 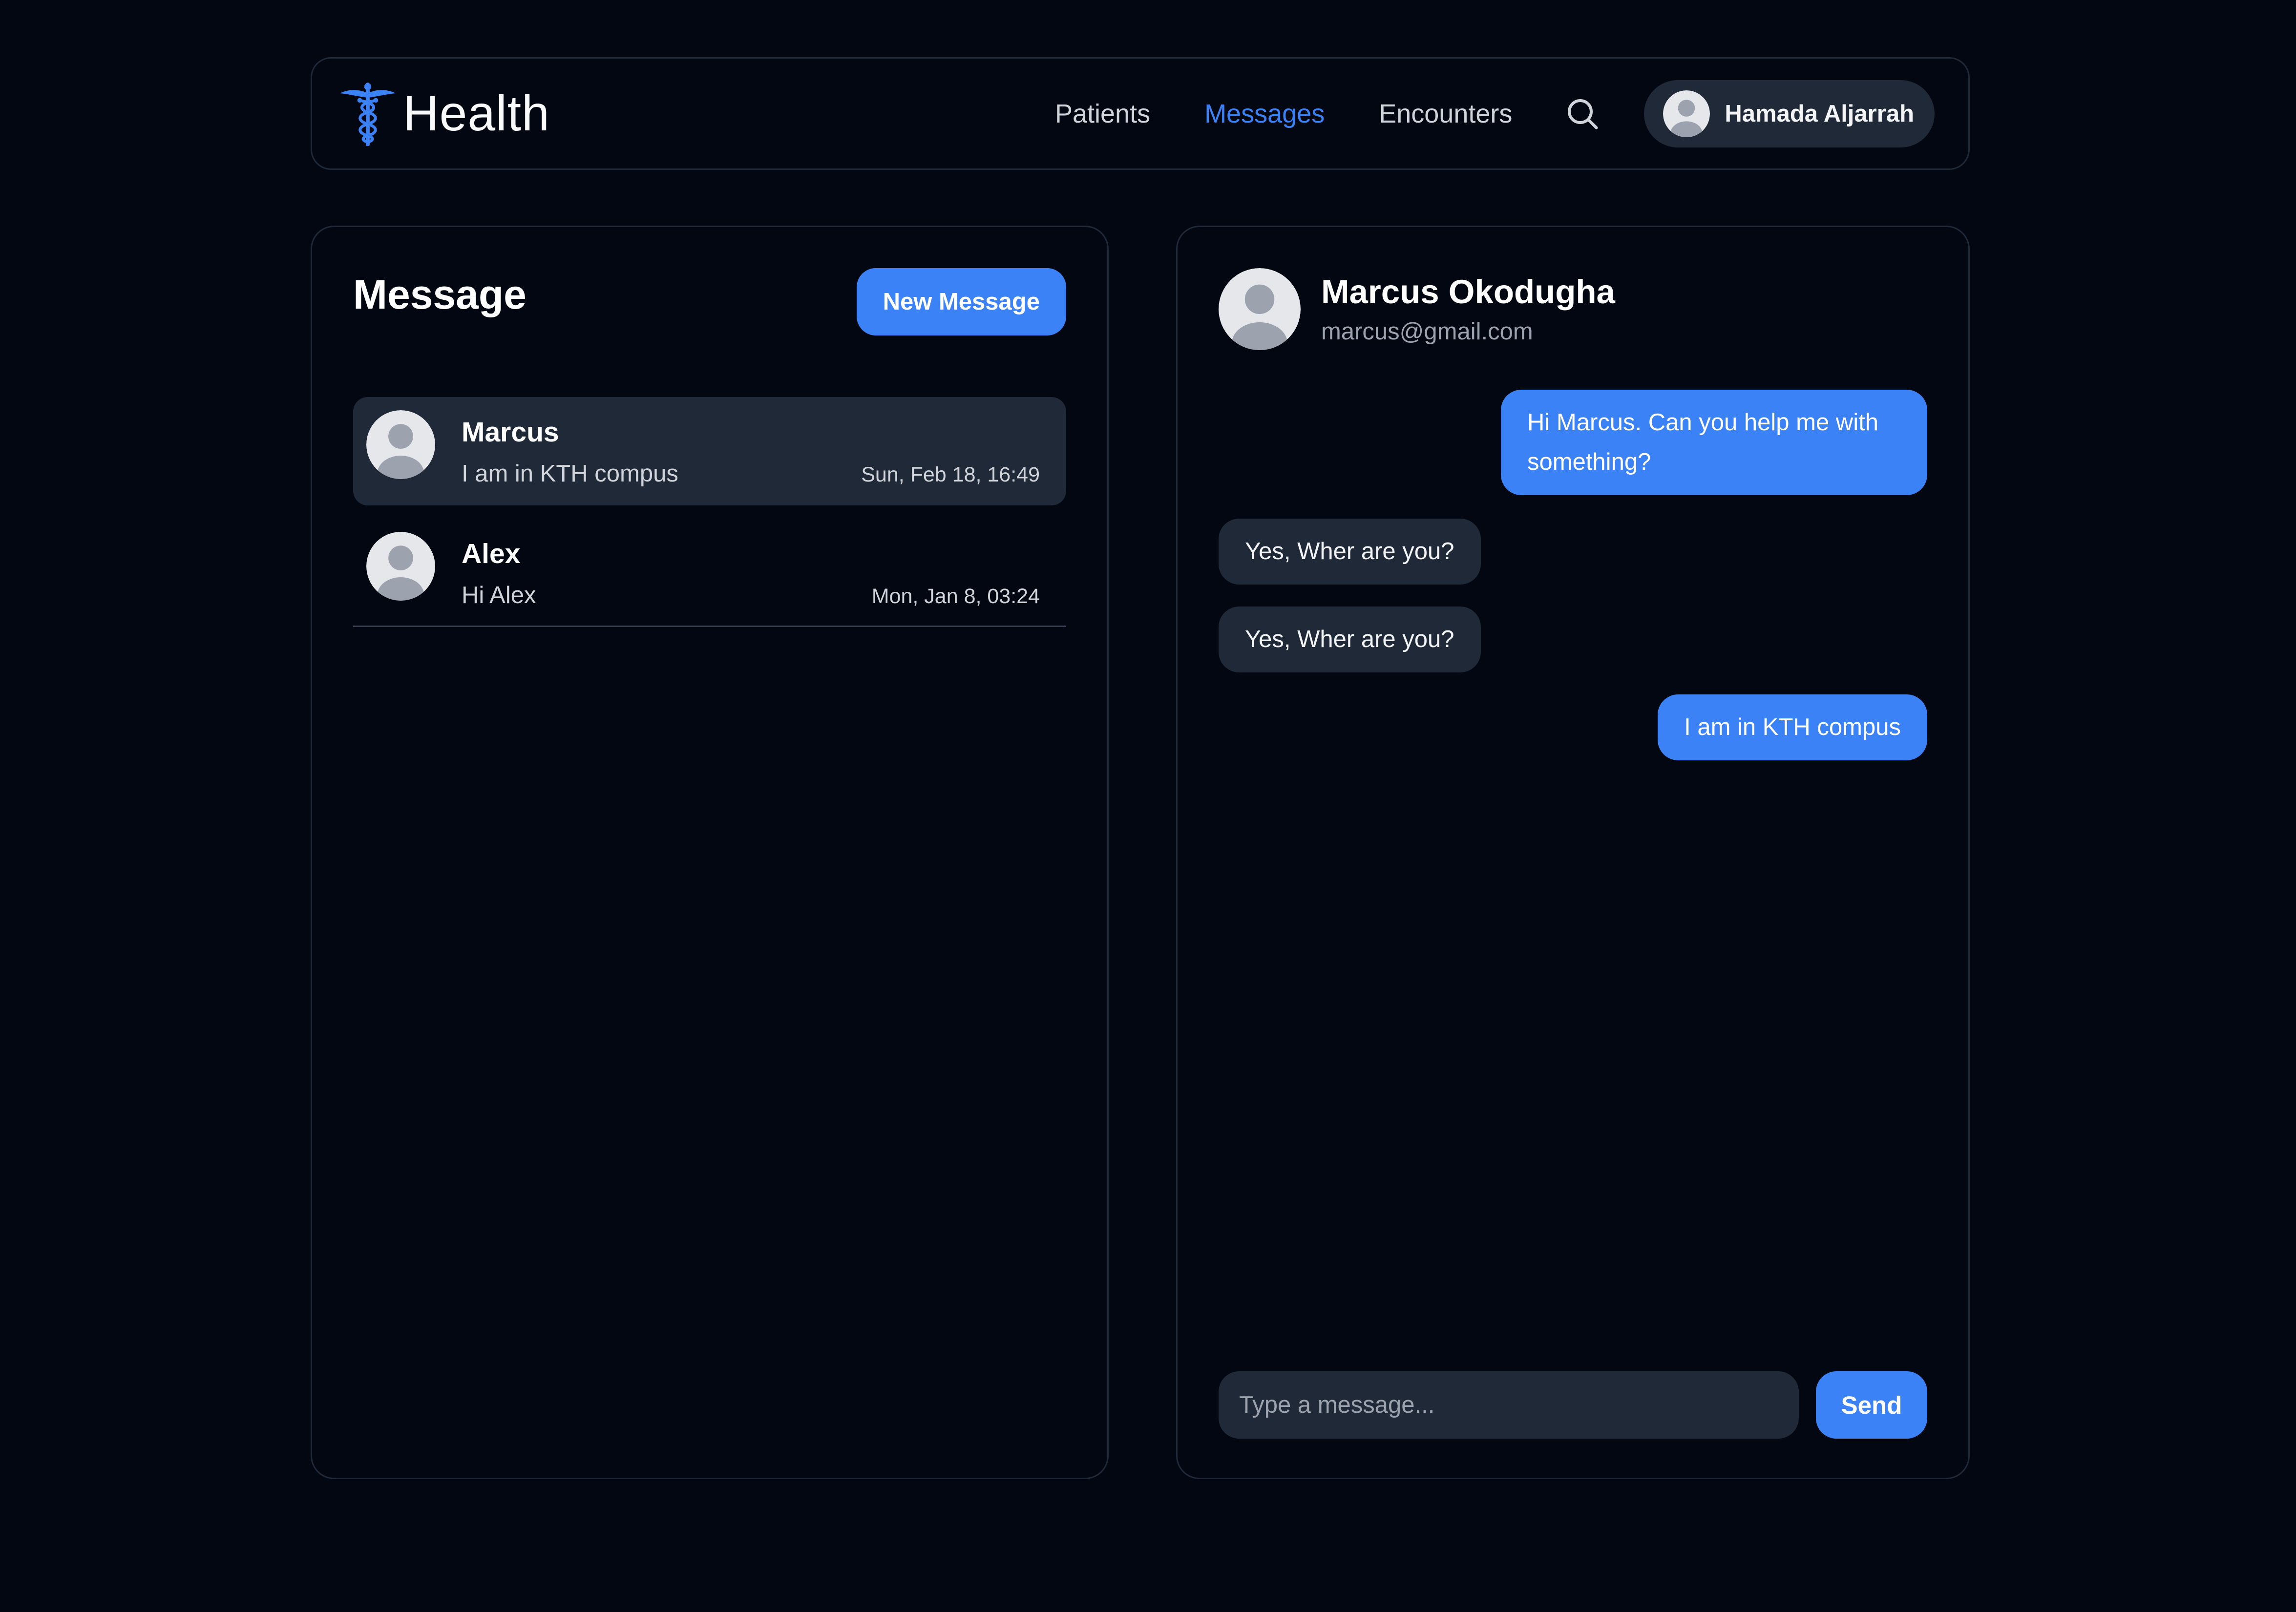 I want to click on nav-patients: Patients, so click(x=1102, y=114).